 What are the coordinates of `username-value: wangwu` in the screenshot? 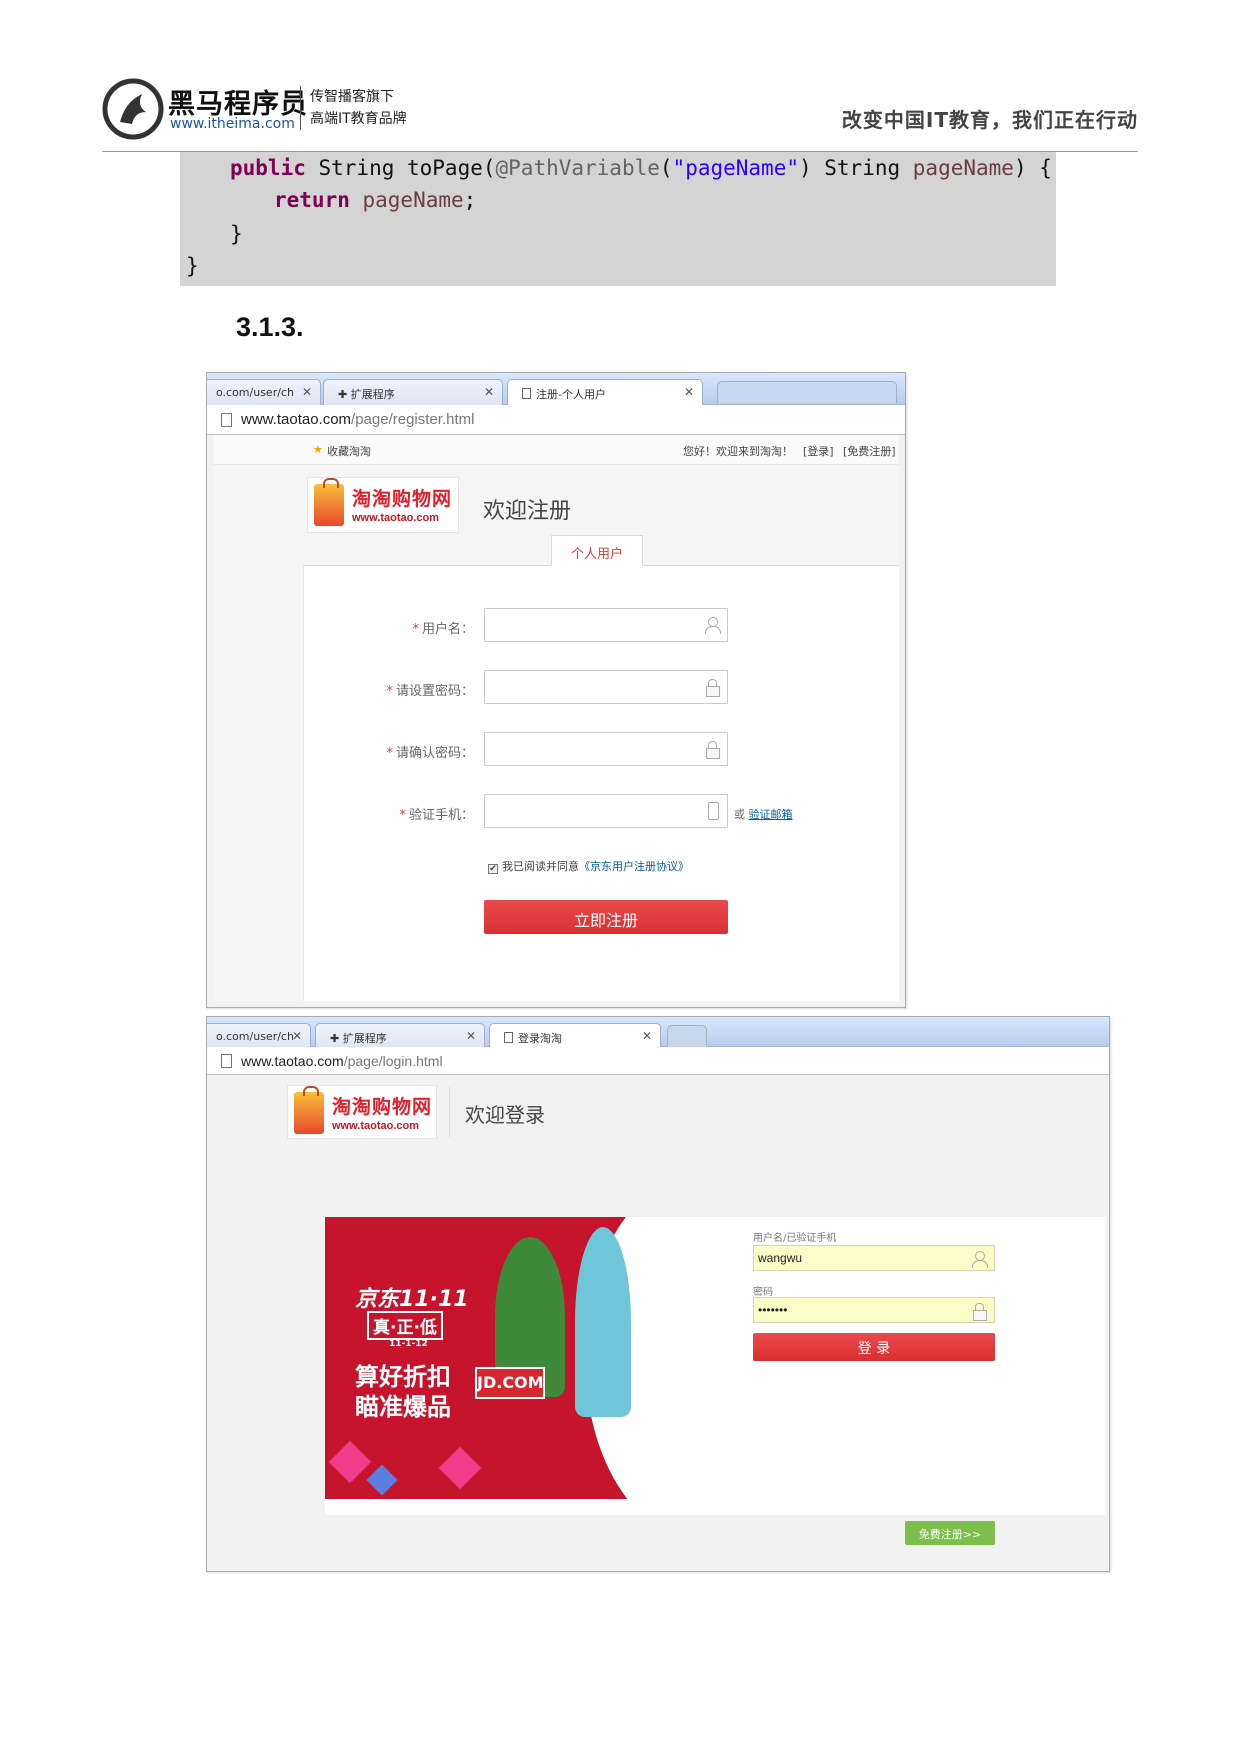 It's located at (780, 1258).